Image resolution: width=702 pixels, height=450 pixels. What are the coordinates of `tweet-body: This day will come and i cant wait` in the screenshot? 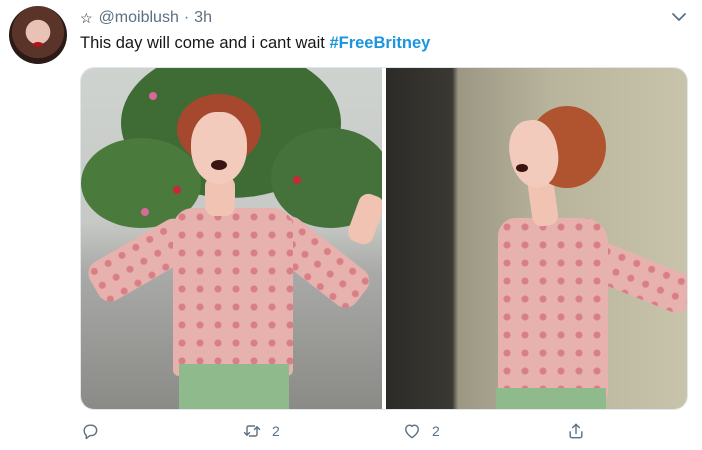 It's located at (202, 43).